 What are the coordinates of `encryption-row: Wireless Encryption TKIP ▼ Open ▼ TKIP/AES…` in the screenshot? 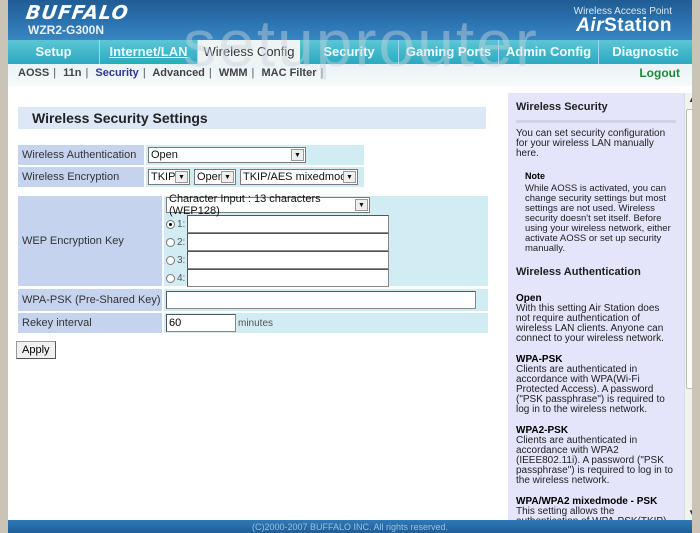 It's located at (191, 177).